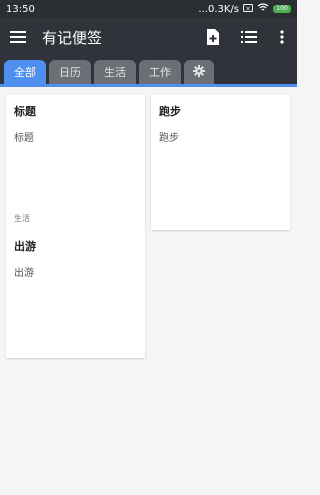 Image resolution: width=320 pixels, height=495 pixels. What do you see at coordinates (25, 246) in the screenshot?
I see `note-title: 出游` at bounding box center [25, 246].